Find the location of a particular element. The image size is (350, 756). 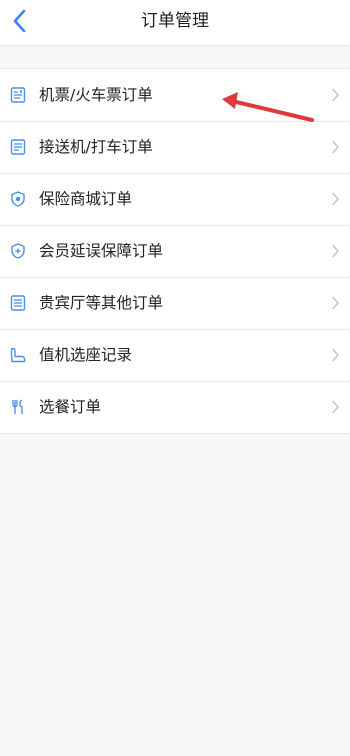

menu-item-transfer-taxi-orders: 接送机/打车订单 is located at coordinates (175, 147).